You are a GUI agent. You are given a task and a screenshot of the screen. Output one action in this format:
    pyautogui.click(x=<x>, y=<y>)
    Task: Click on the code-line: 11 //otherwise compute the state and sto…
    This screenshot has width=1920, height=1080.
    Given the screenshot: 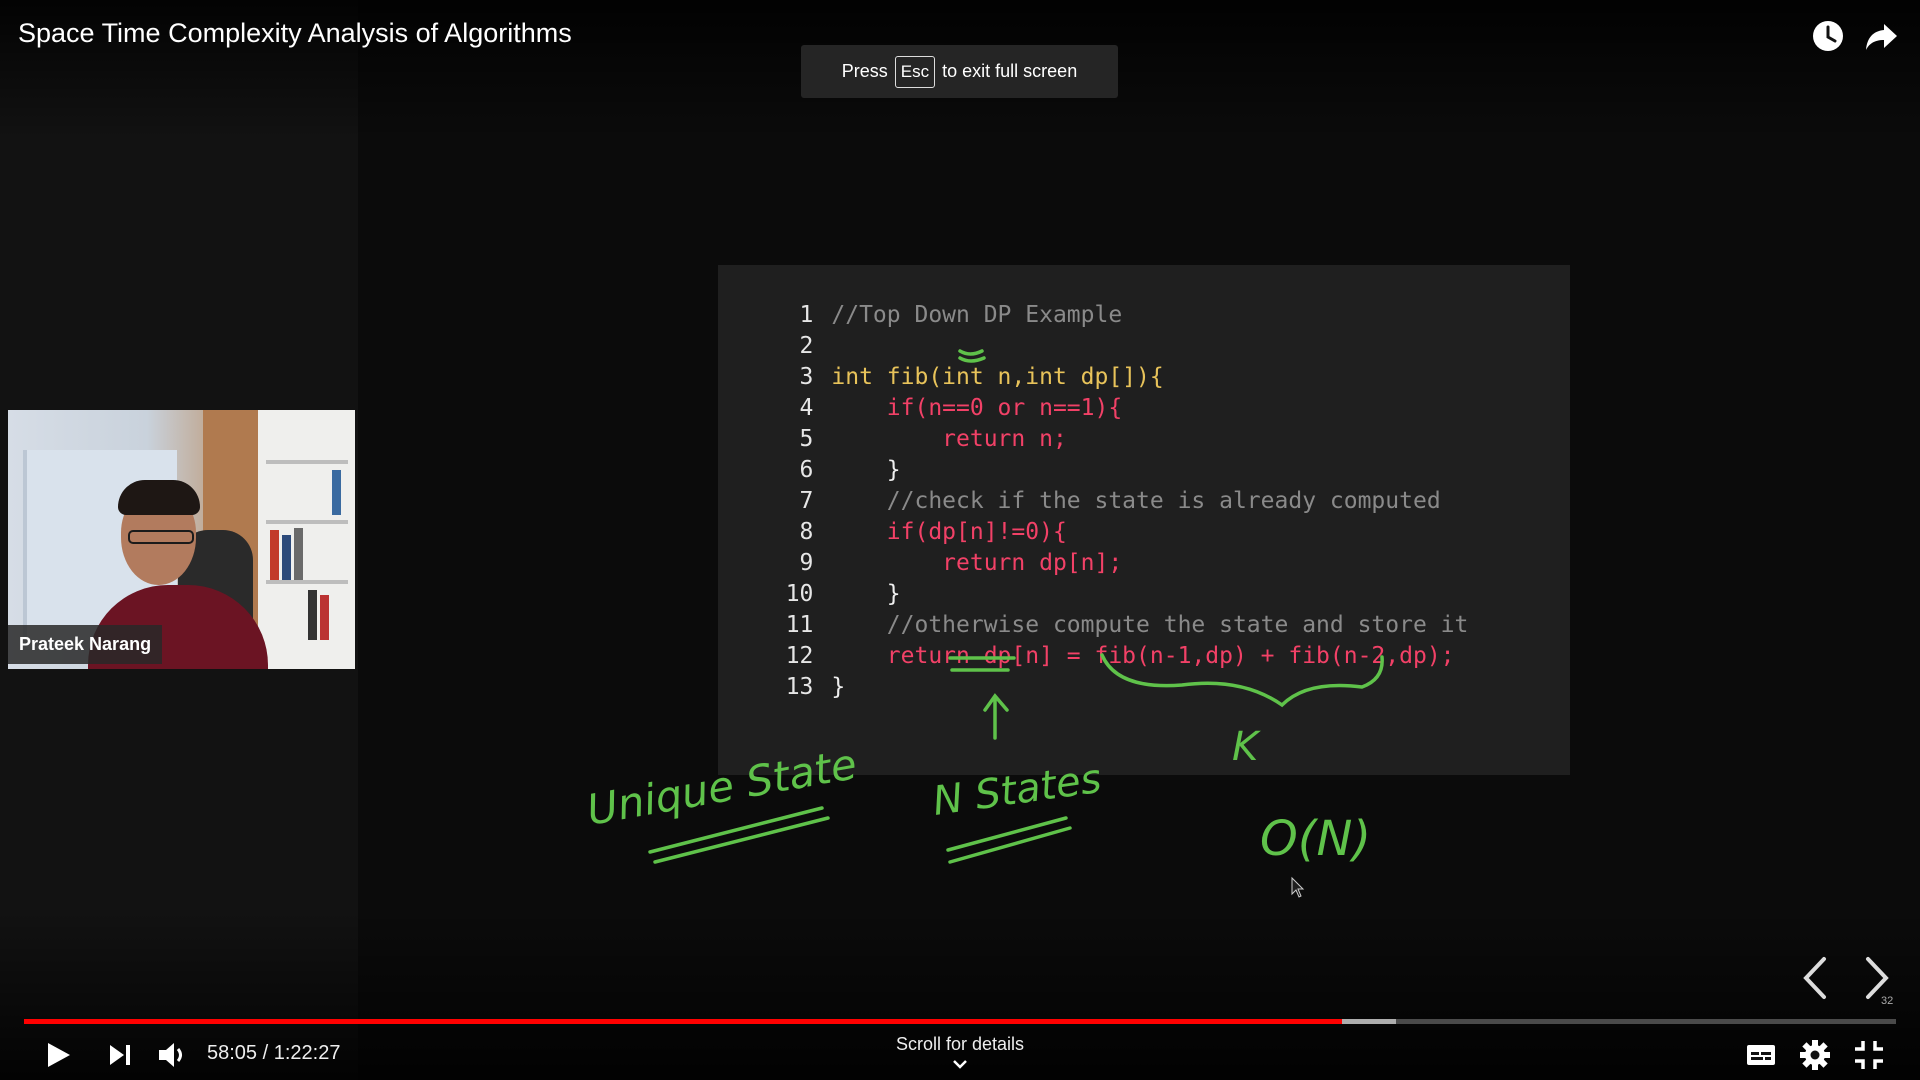 What is the action you would take?
    pyautogui.click(x=1093, y=608)
    